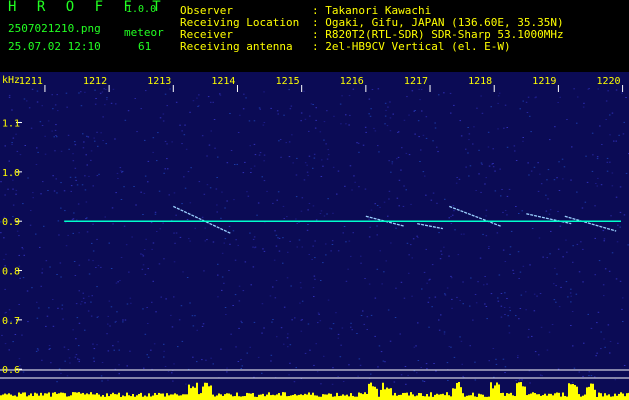  What do you see at coordinates (95, 81) in the screenshot?
I see `x-tick-label: 1212` at bounding box center [95, 81].